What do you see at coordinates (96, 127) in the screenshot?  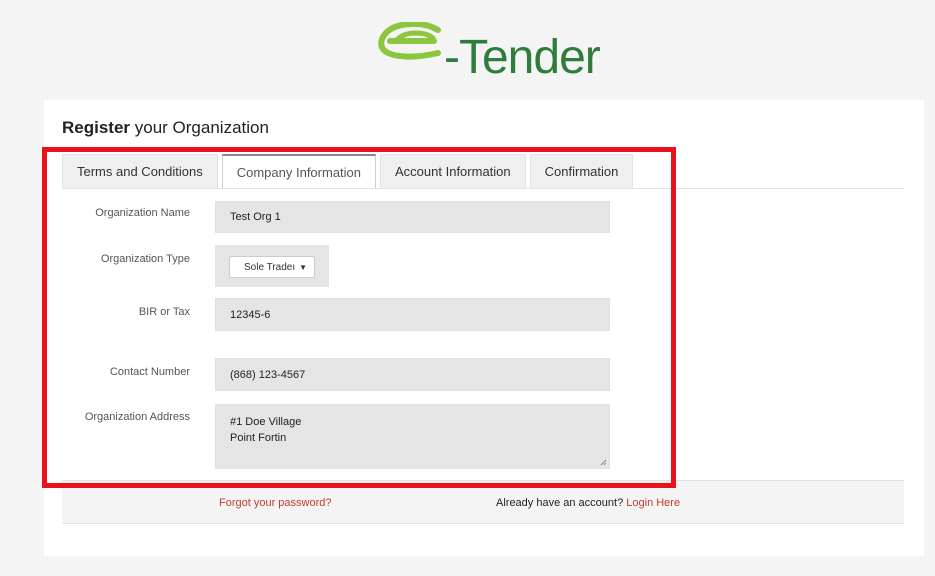 I see `page-title-bold: Register` at bounding box center [96, 127].